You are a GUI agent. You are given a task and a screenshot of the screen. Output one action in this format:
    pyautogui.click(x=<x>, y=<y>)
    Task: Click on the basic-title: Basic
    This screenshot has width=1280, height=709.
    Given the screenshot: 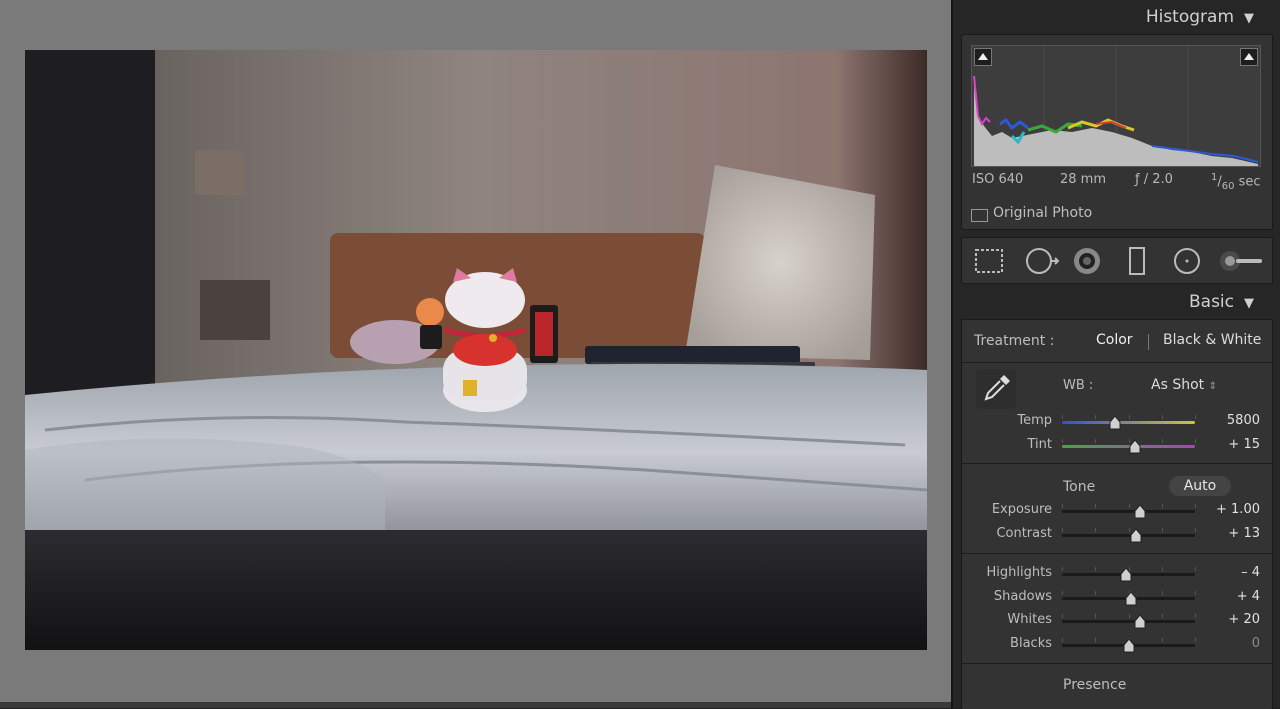 What is the action you would take?
    pyautogui.click(x=1211, y=302)
    